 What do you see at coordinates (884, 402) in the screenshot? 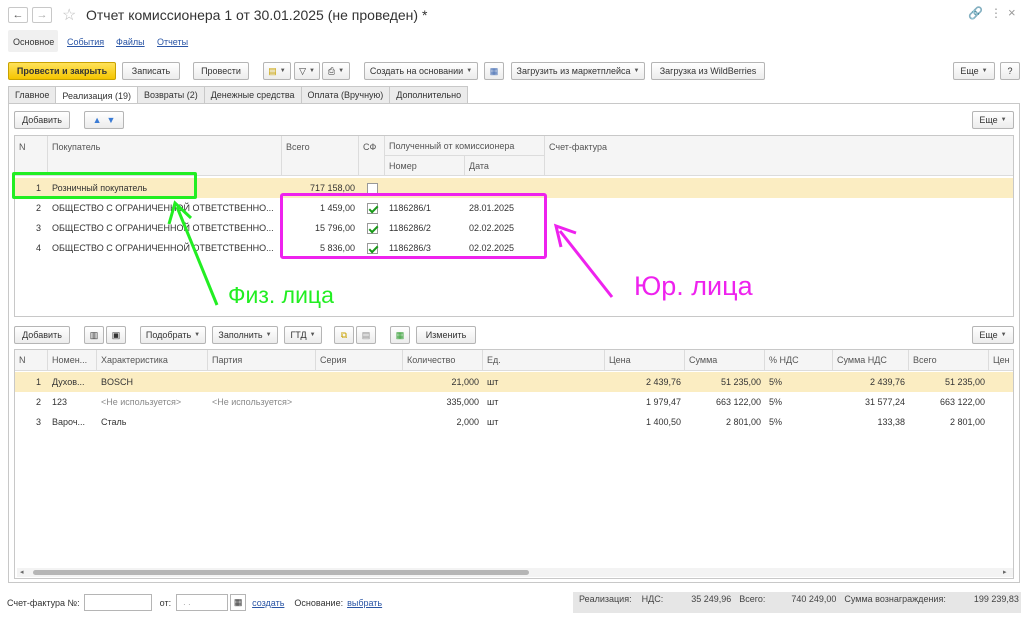
I see `row-vat-sum: 31 577,24` at bounding box center [884, 402].